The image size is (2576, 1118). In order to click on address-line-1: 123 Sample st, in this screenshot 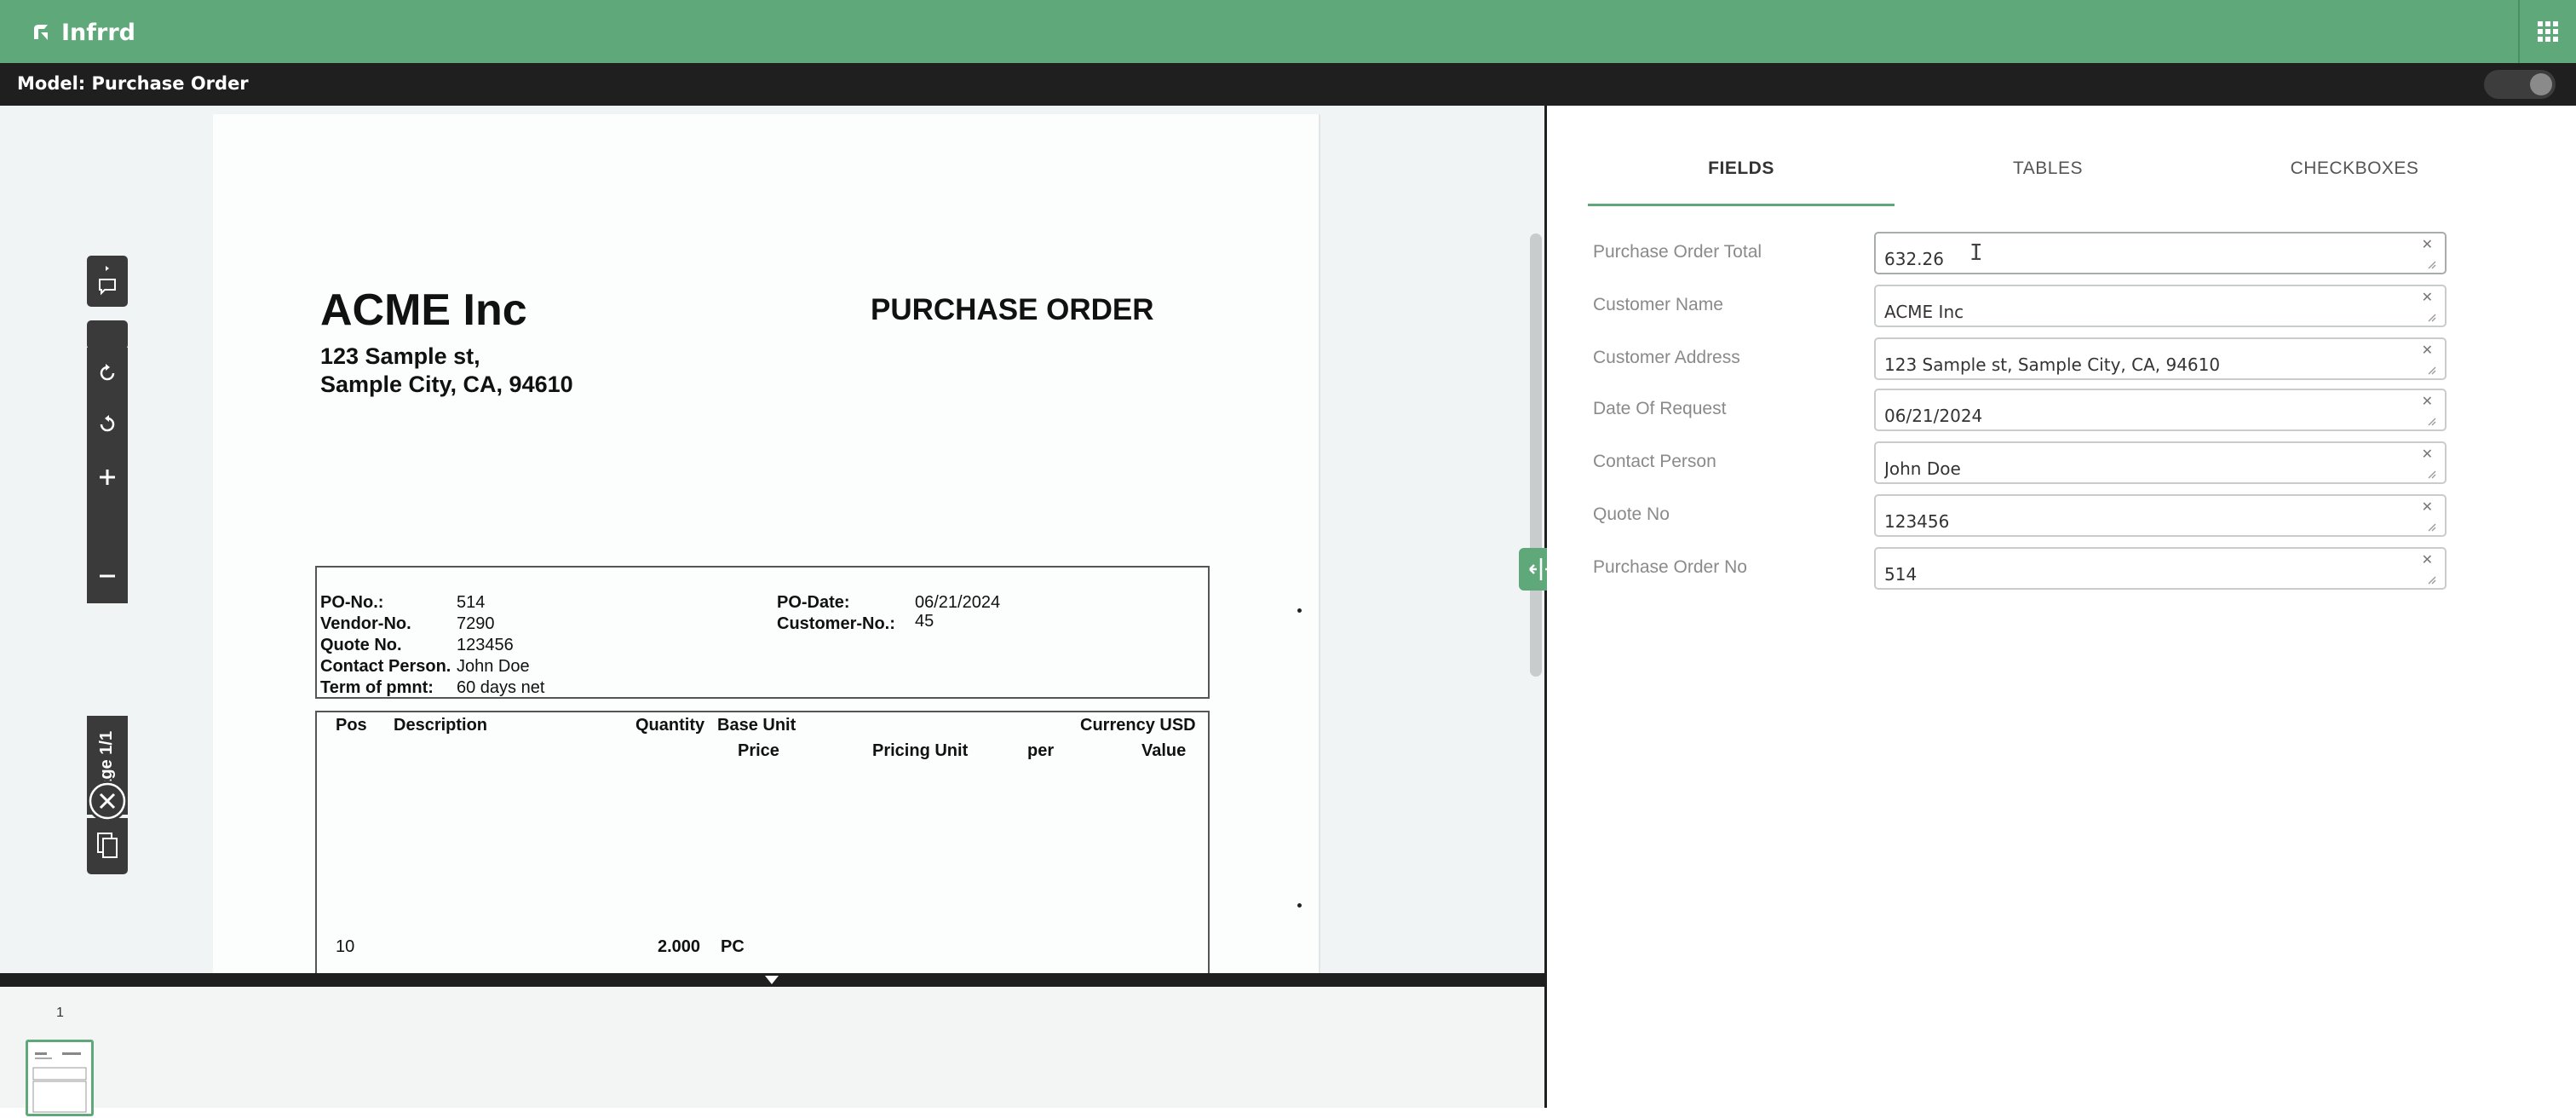, I will do `click(400, 356)`.